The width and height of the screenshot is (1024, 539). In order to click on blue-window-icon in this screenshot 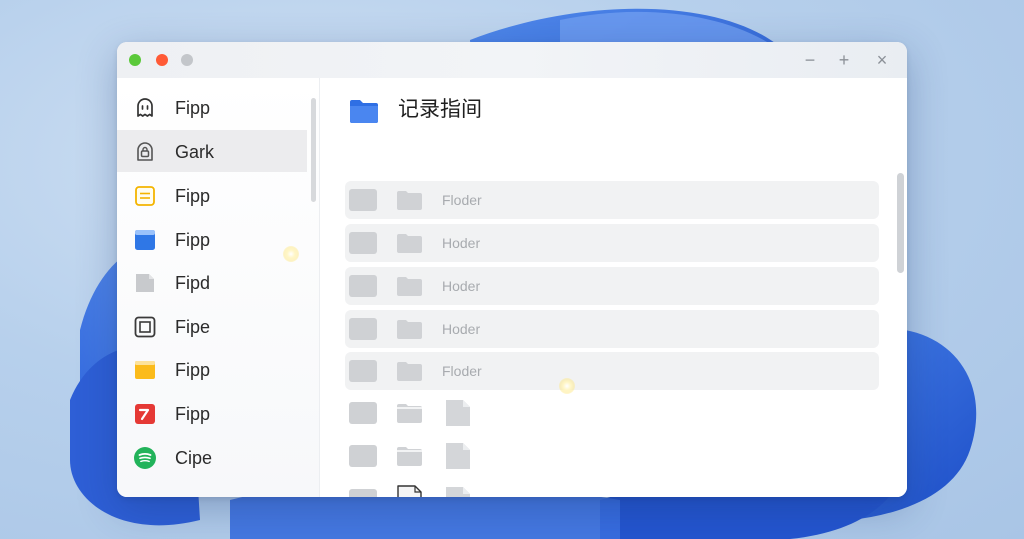, I will do `click(145, 240)`.